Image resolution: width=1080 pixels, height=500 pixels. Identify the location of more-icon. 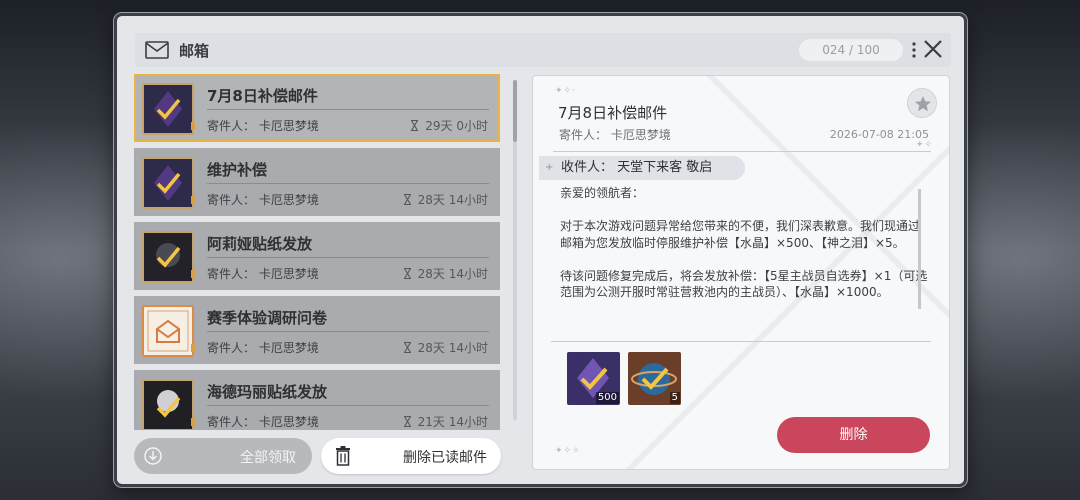
(914, 50).